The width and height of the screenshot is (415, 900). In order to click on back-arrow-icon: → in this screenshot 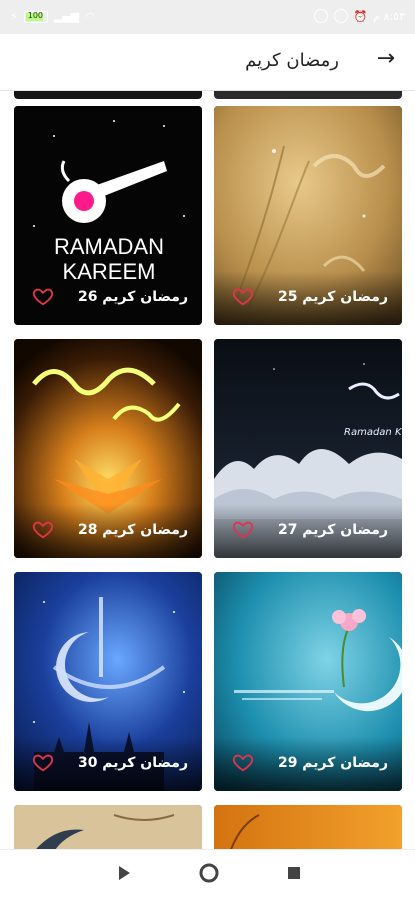, I will do `click(386, 58)`.